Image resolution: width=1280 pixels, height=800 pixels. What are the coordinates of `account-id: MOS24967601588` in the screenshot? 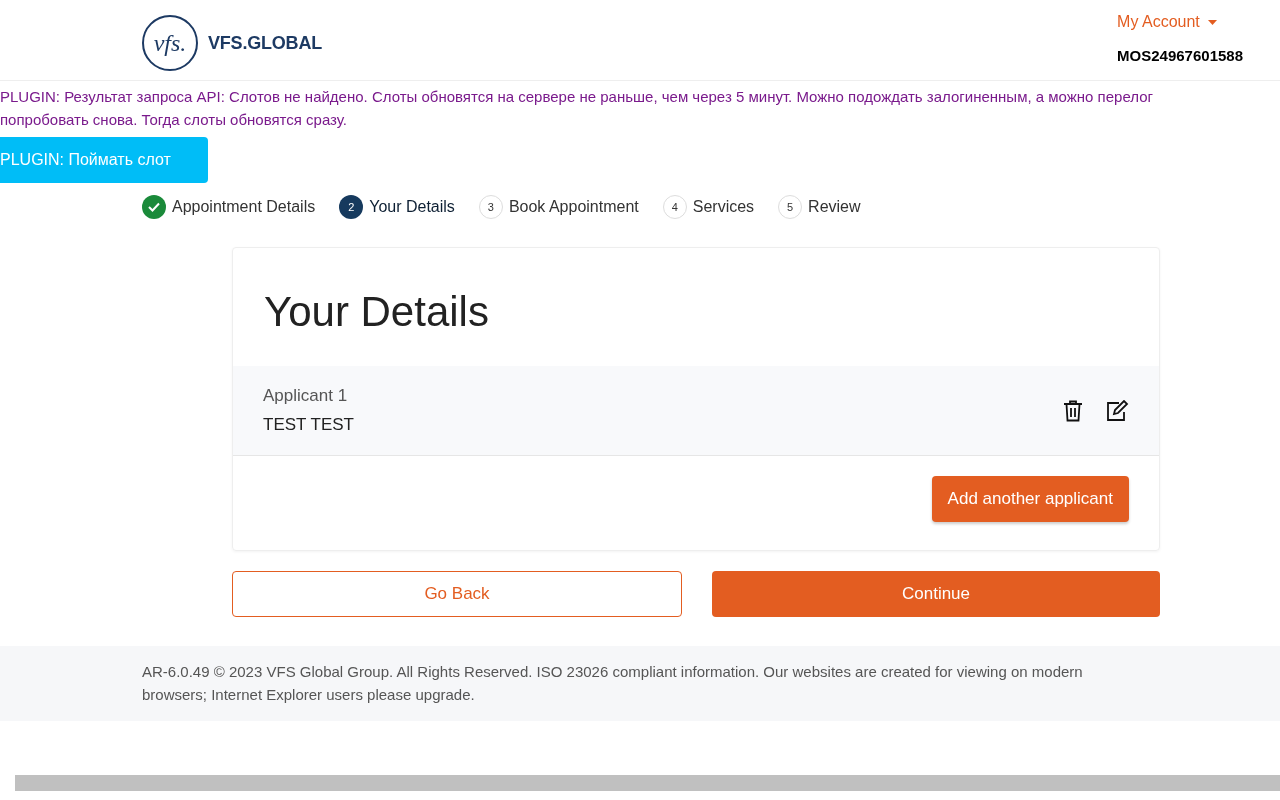 It's located at (1180, 55).